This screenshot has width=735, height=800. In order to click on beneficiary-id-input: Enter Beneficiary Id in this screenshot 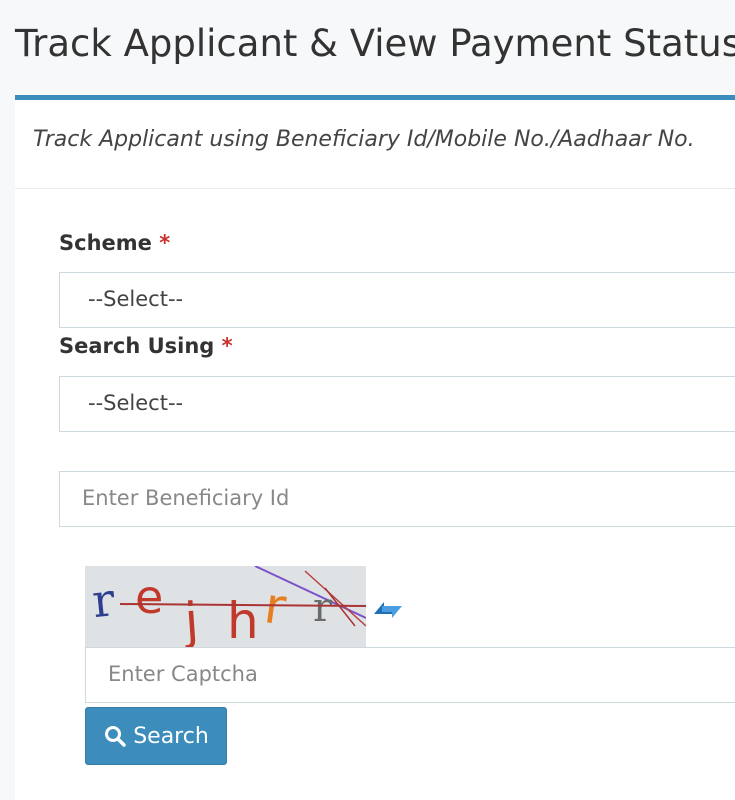, I will do `click(397, 499)`.